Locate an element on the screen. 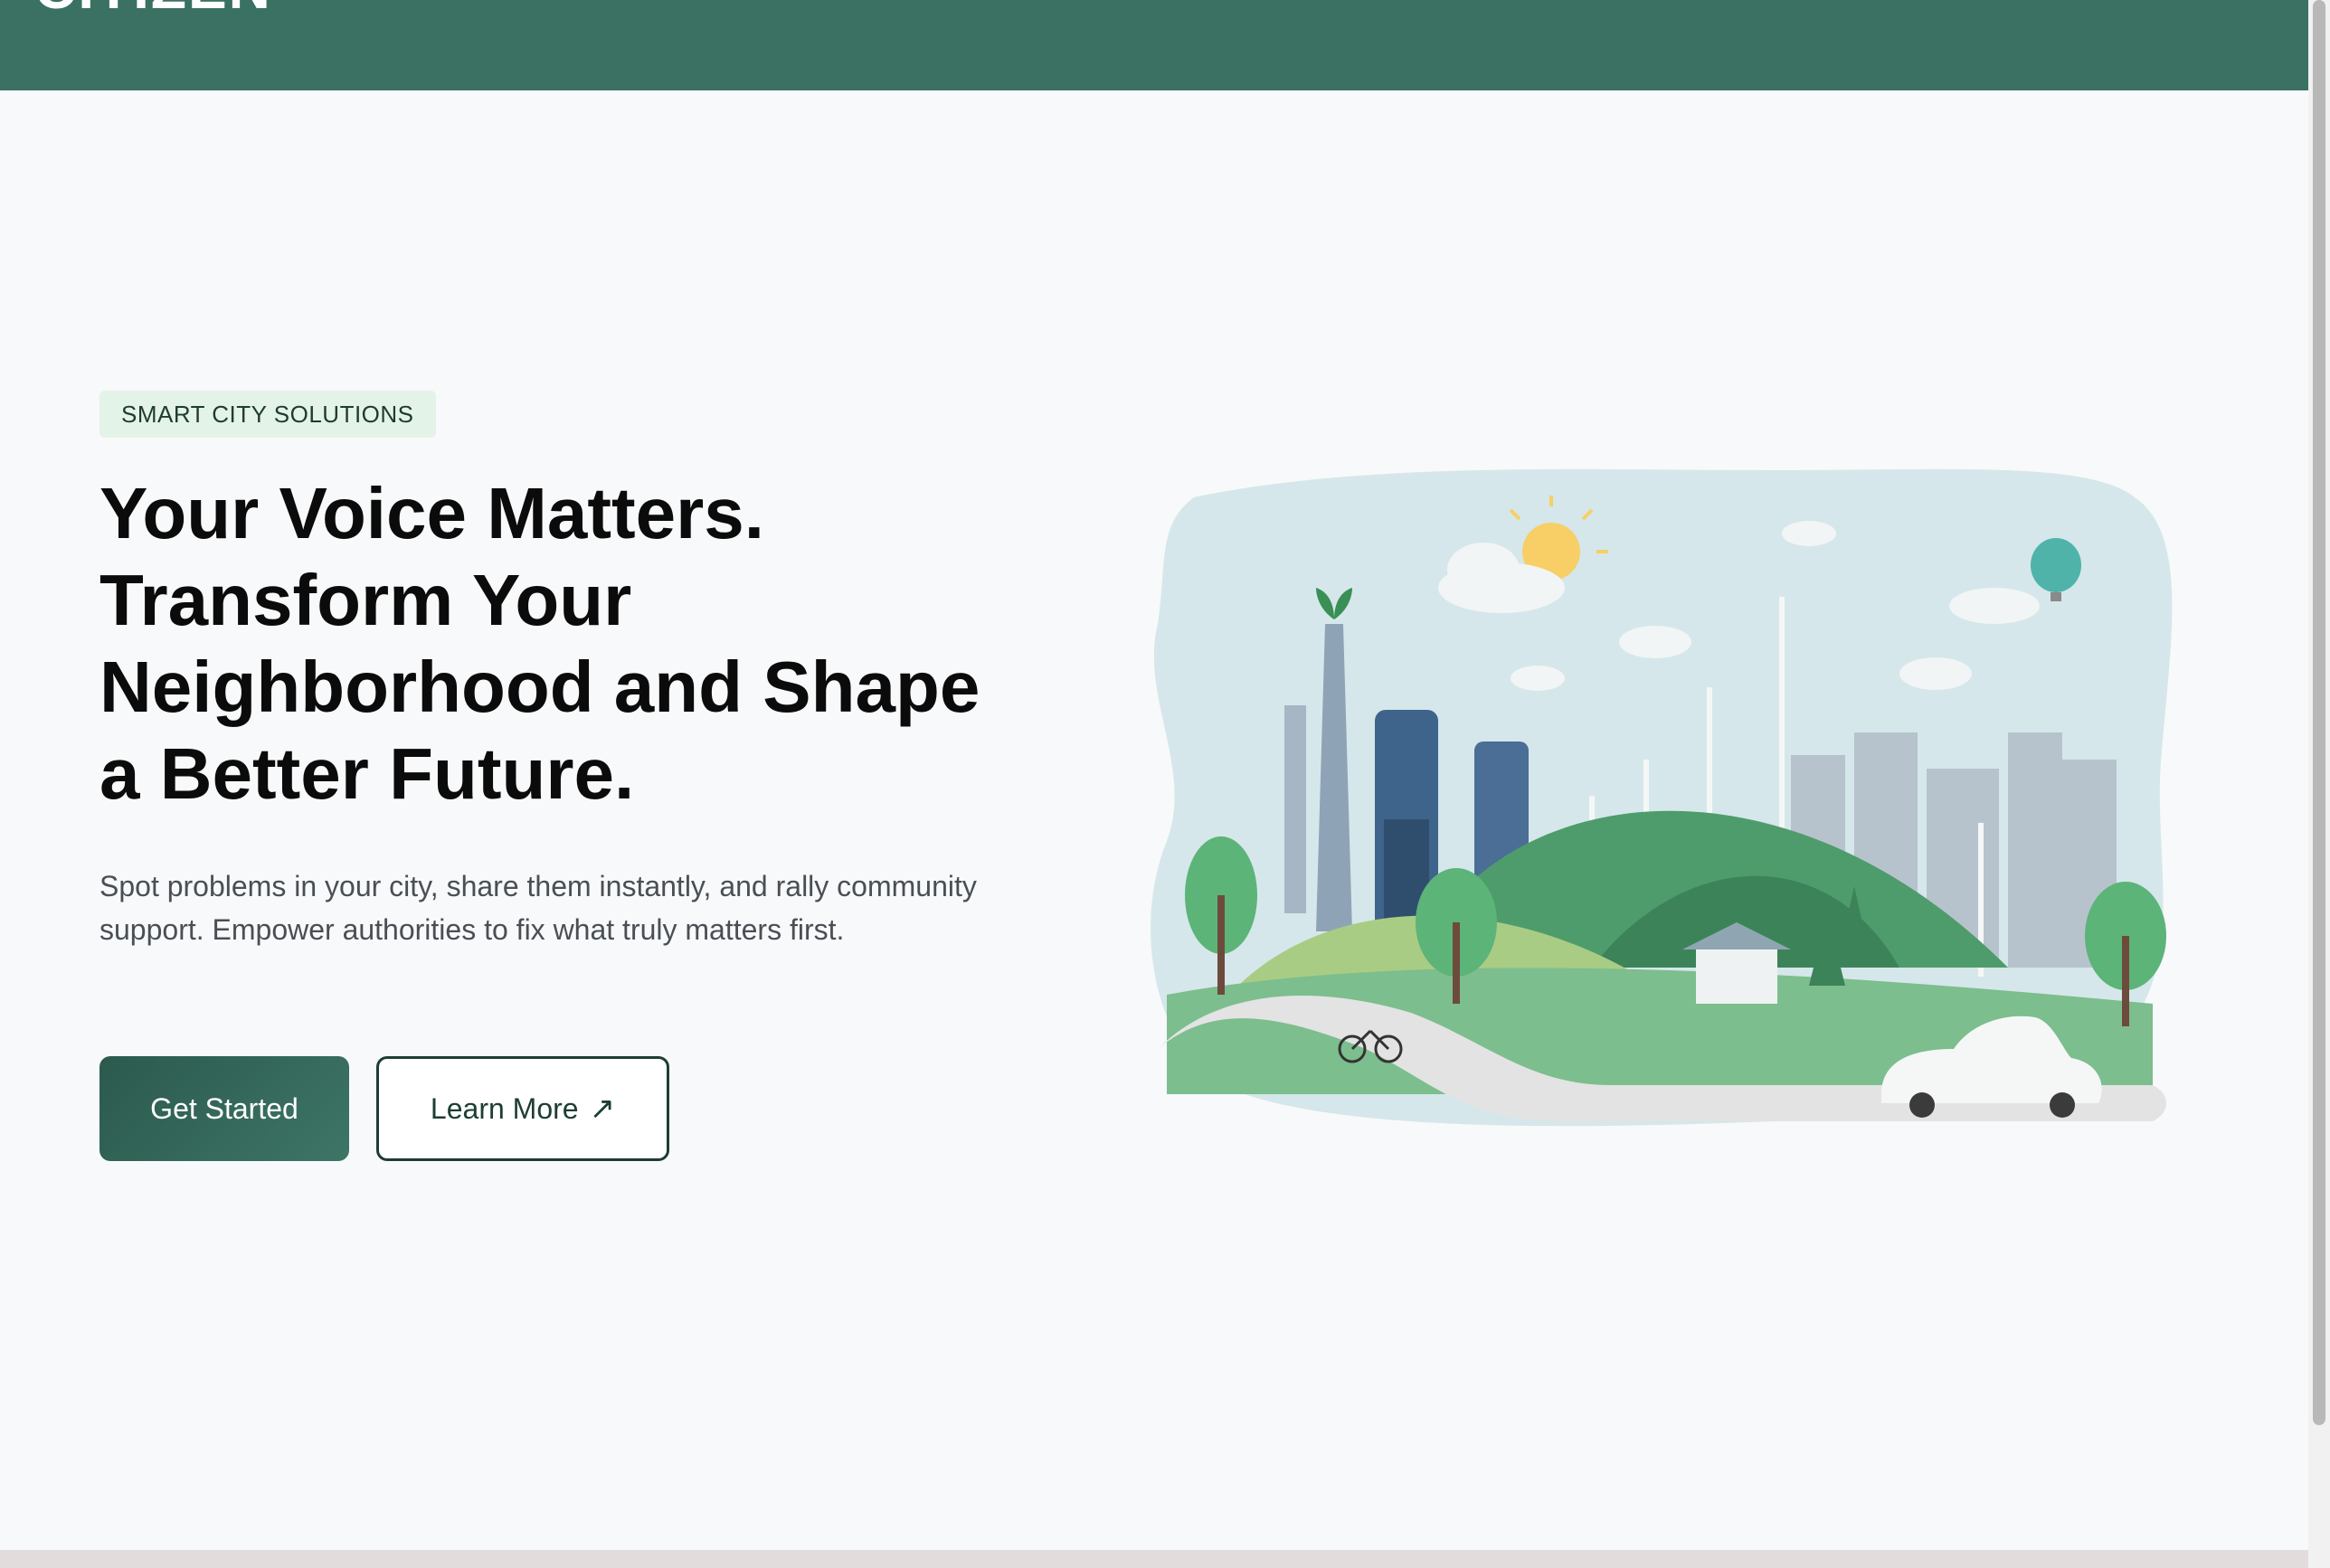 This screenshot has width=2330, height=1568. learn-more-label: Learn More is located at coordinates (504, 1108).